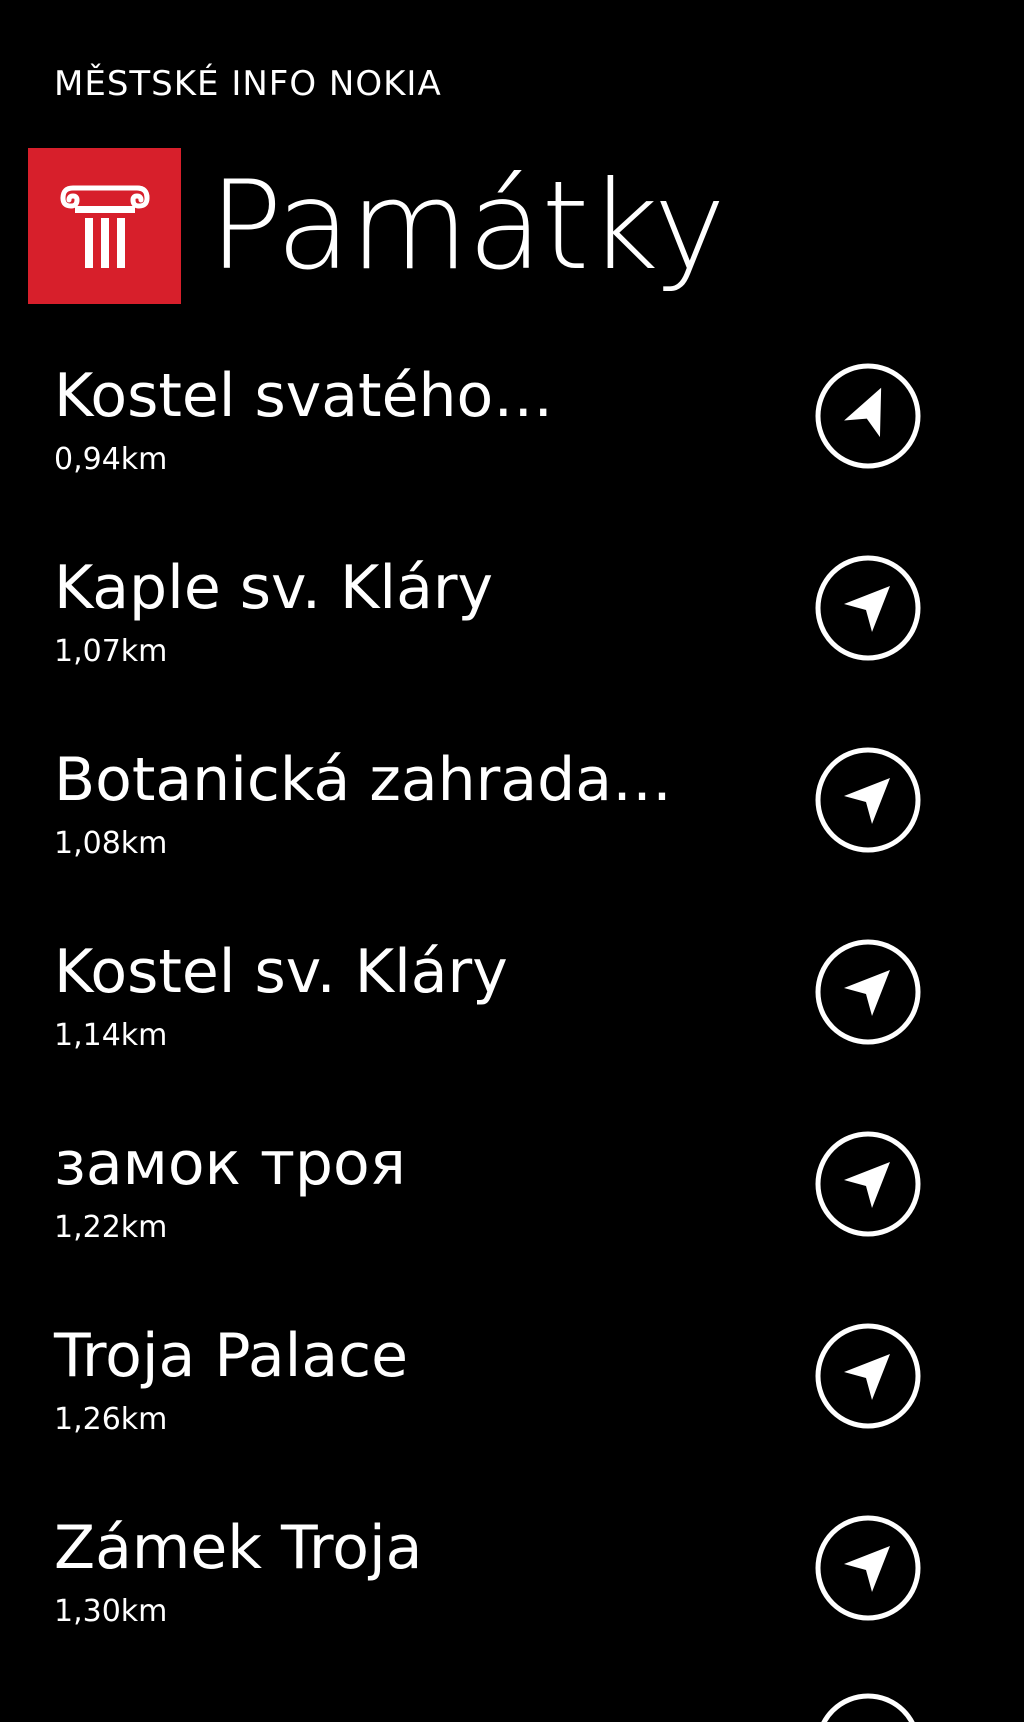  What do you see at coordinates (111, 1611) in the screenshot?
I see `place-distance: 1,30km` at bounding box center [111, 1611].